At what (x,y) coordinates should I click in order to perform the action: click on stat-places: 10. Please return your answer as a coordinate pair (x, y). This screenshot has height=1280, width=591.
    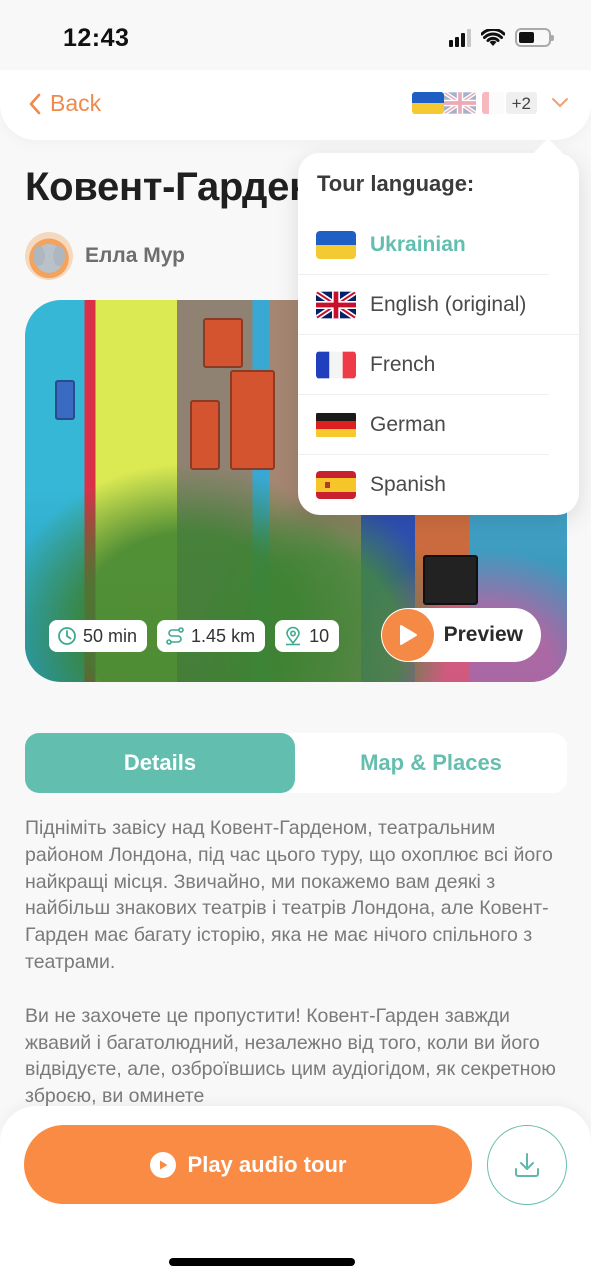
    Looking at the image, I should click on (307, 636).